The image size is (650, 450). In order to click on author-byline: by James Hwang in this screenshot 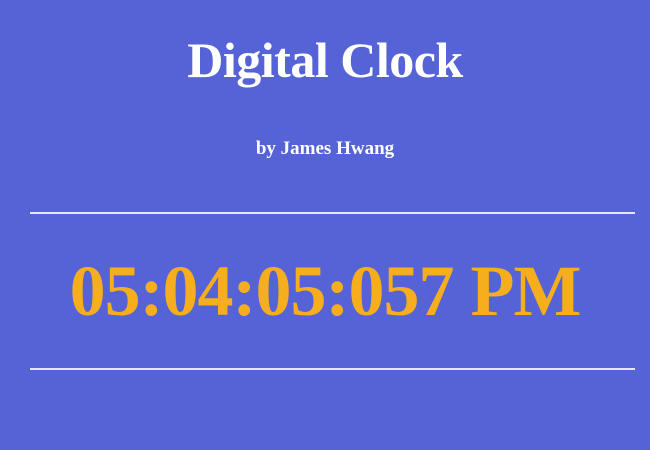, I will do `click(325, 148)`.